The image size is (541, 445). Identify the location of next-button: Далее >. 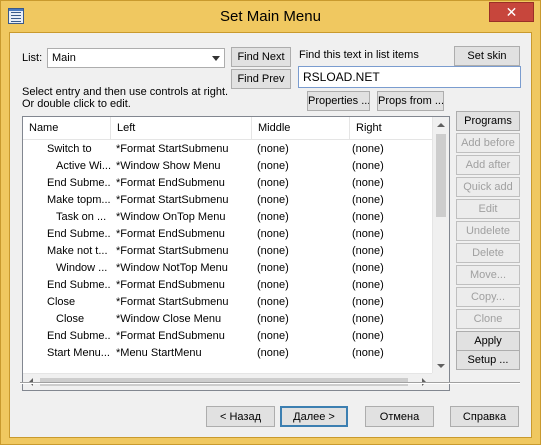
(314, 416).